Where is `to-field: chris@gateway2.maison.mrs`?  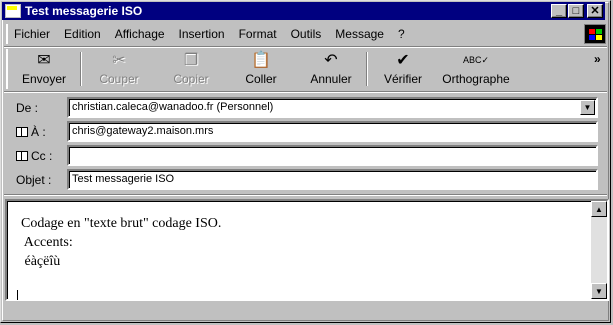
to-field: chris@gateway2.maison.mrs is located at coordinates (332, 131).